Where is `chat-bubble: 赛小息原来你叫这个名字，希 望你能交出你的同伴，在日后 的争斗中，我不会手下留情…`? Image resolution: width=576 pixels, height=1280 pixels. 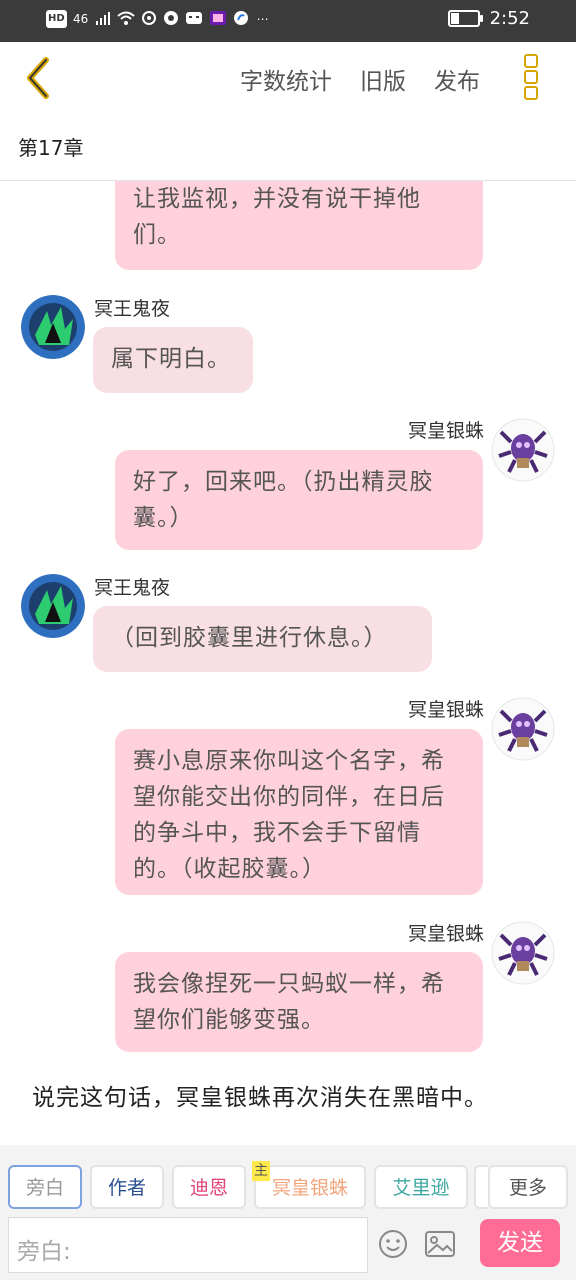 chat-bubble: 赛小息原来你叫这个名字，希 望你能交出你的同伴，在日后 的争斗中，我不会手下留情… is located at coordinates (299, 812).